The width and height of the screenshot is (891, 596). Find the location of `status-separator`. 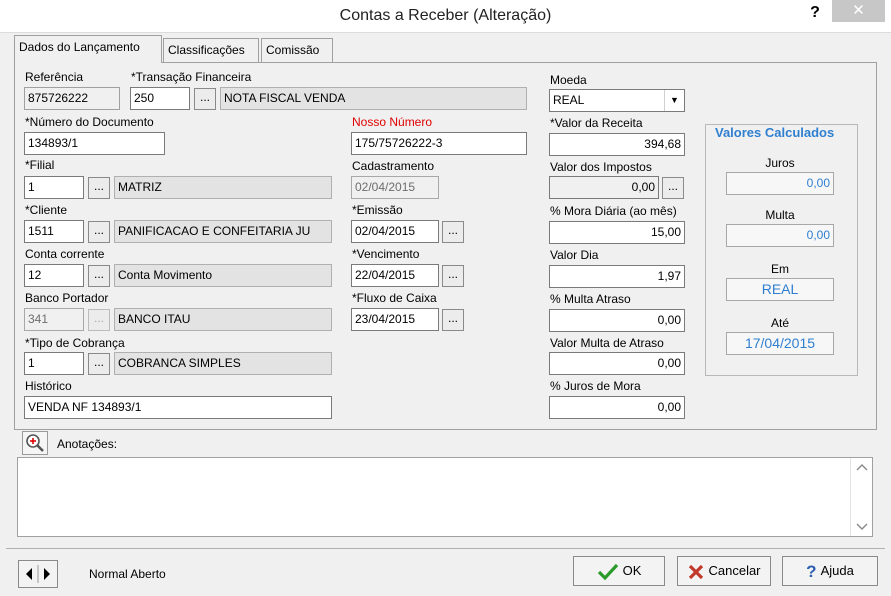

status-separator is located at coordinates (445, 548).